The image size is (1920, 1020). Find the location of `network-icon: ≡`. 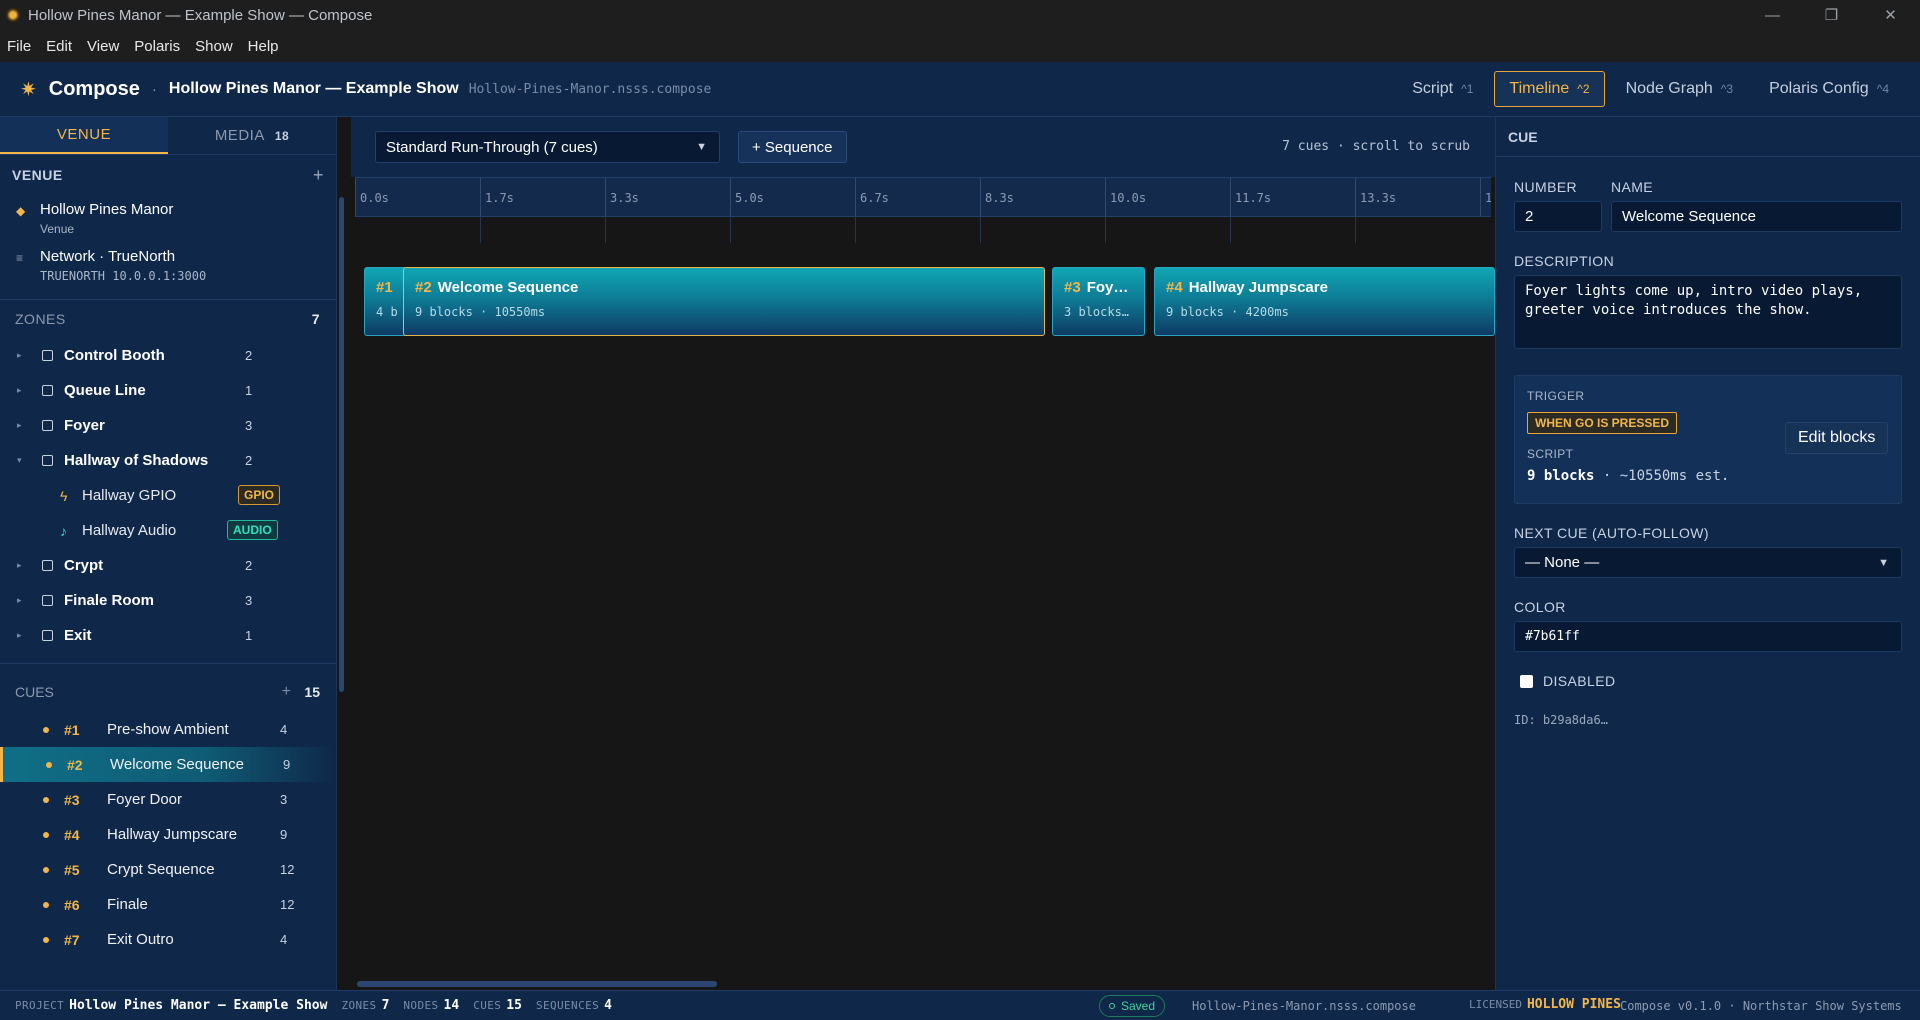

network-icon: ≡ is located at coordinates (20, 258).